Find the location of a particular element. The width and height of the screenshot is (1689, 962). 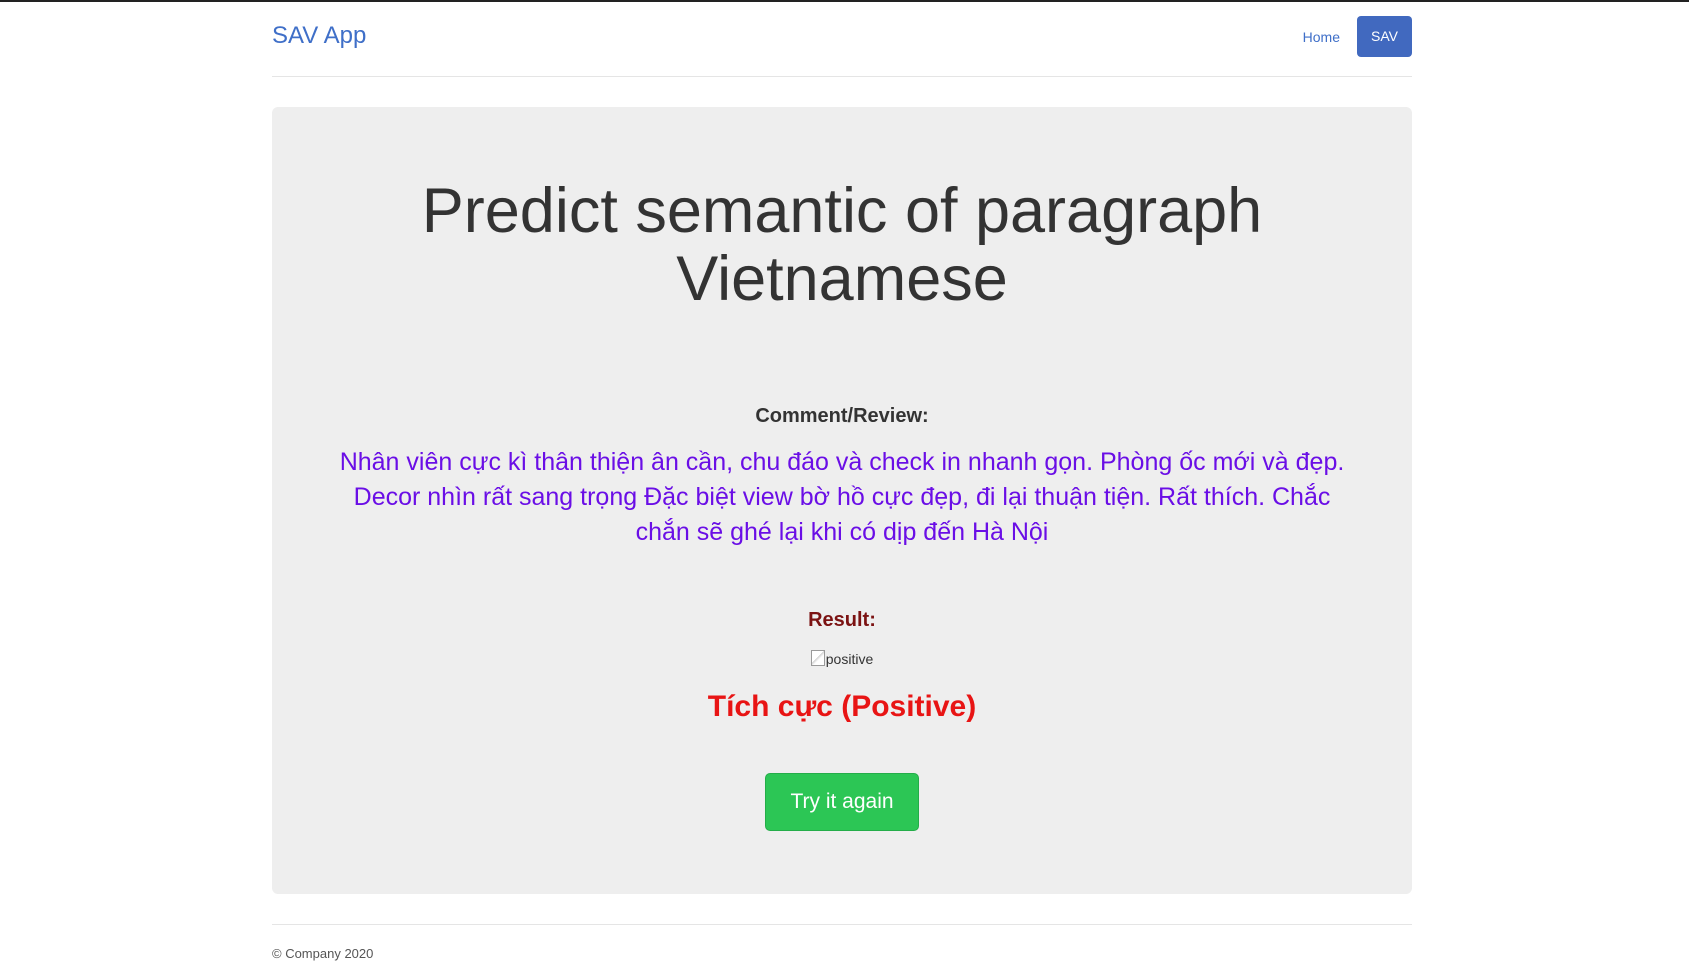

try-again-button: Try it again is located at coordinates (842, 802).